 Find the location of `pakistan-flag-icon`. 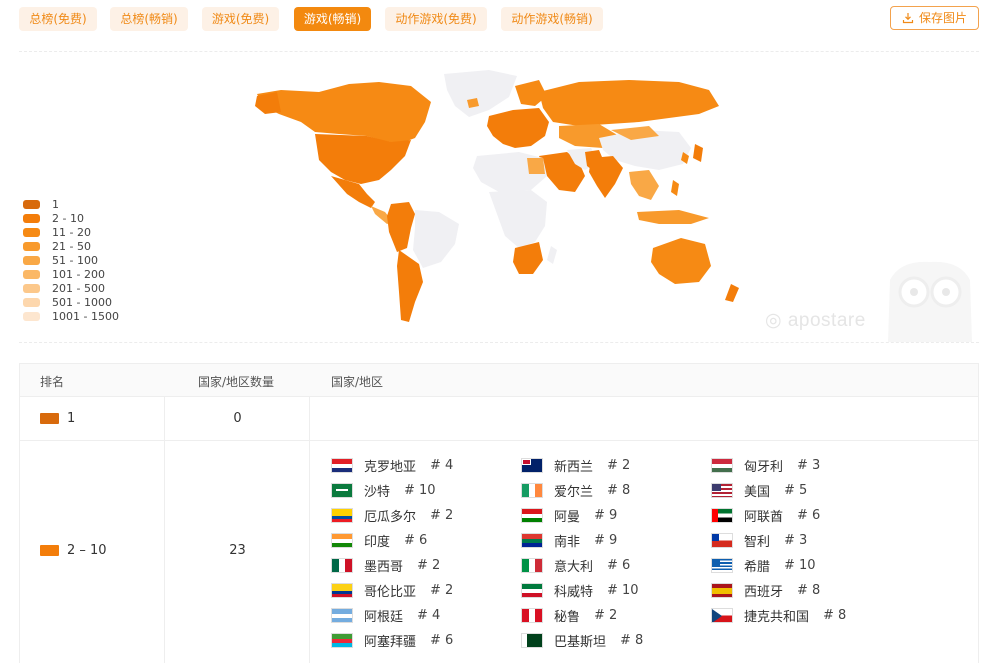

pakistan-flag-icon is located at coordinates (532, 640).